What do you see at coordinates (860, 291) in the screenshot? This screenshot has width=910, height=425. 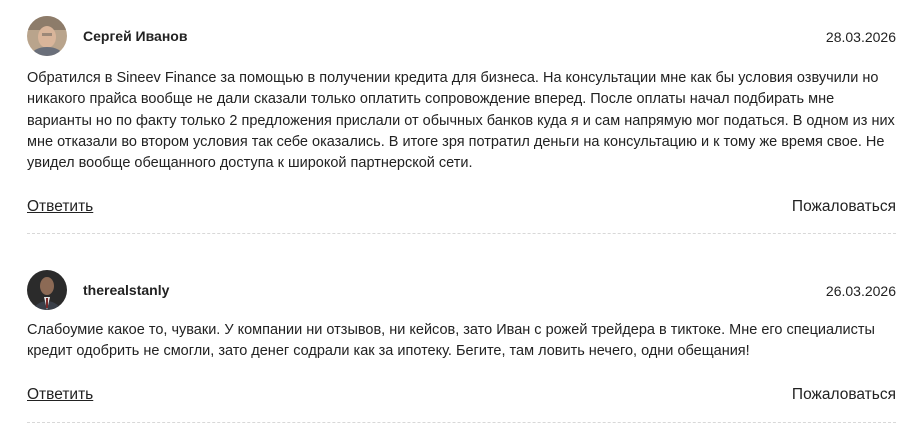 I see `review-date: 26.03.2026` at bounding box center [860, 291].